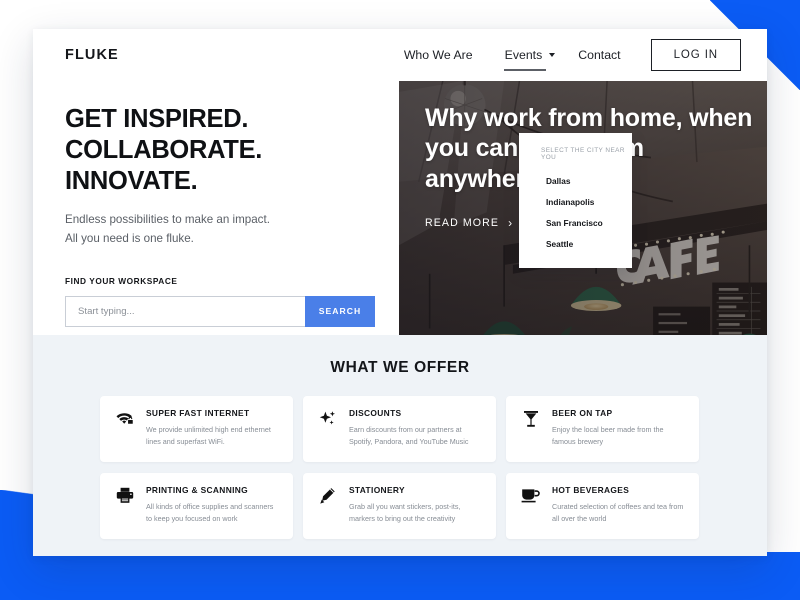 The height and width of the screenshot is (600, 800). Describe the element at coordinates (582, 413) in the screenshot. I see `offer-card-title: BEER ON TAP` at that location.